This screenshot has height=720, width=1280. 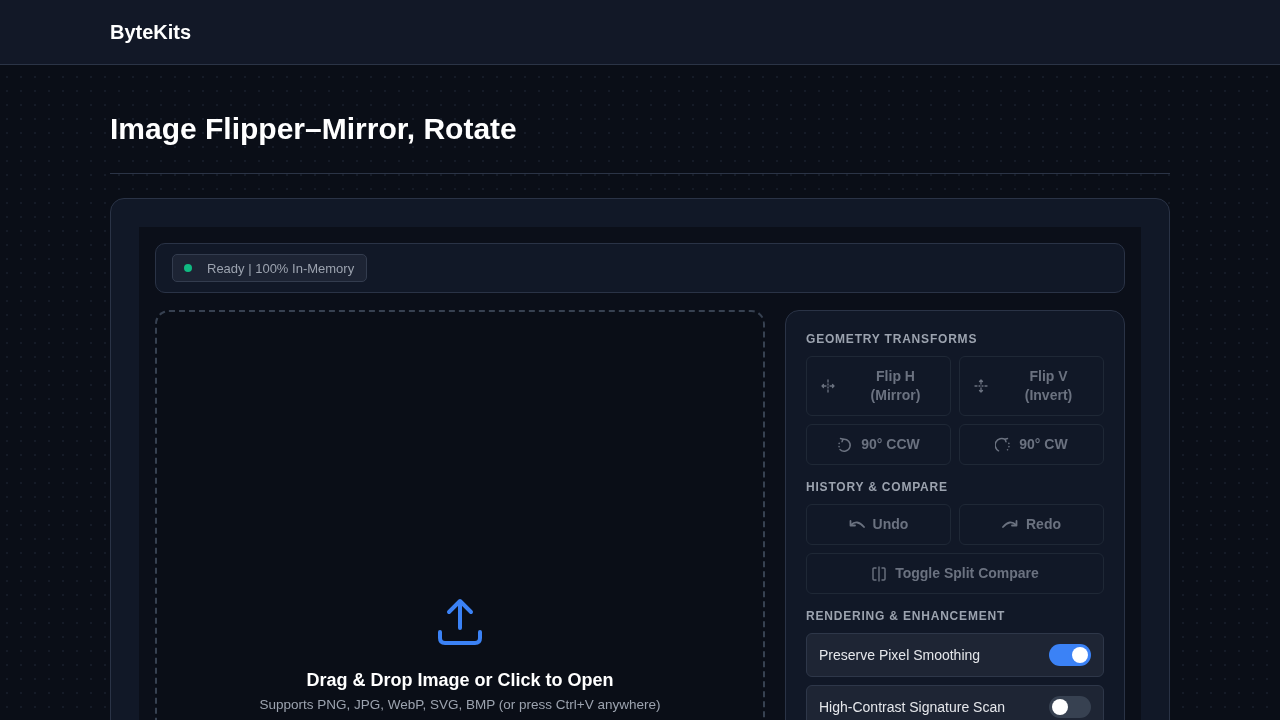 What do you see at coordinates (912, 707) in the screenshot?
I see `setting-label: High-Contrast Signature Scan` at bounding box center [912, 707].